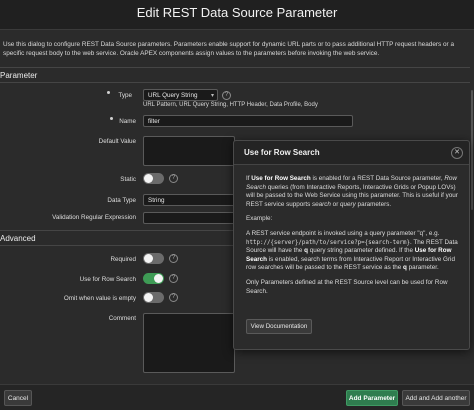 The image size is (474, 410). I want to click on data-type-select: String, so click(189, 200).